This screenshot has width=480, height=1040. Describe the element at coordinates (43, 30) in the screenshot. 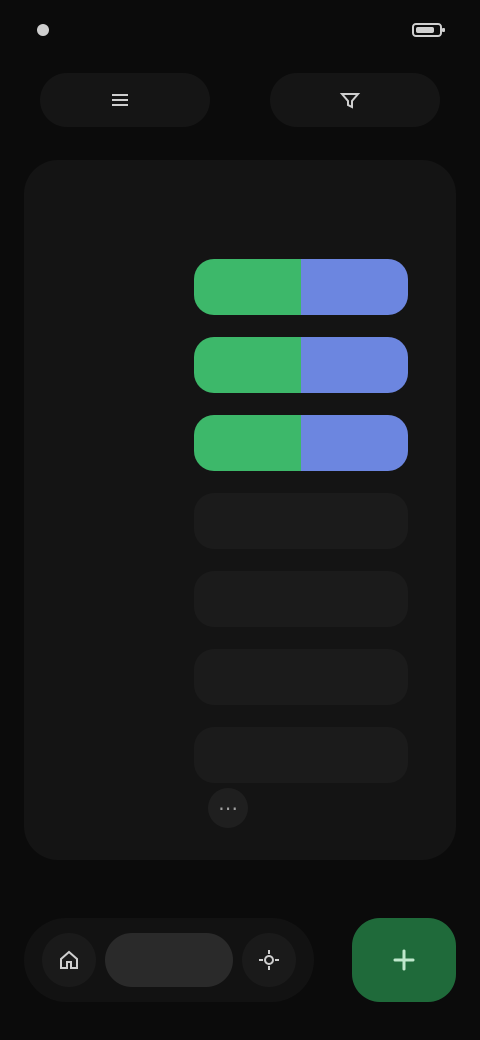

I see `dot-icon` at that location.